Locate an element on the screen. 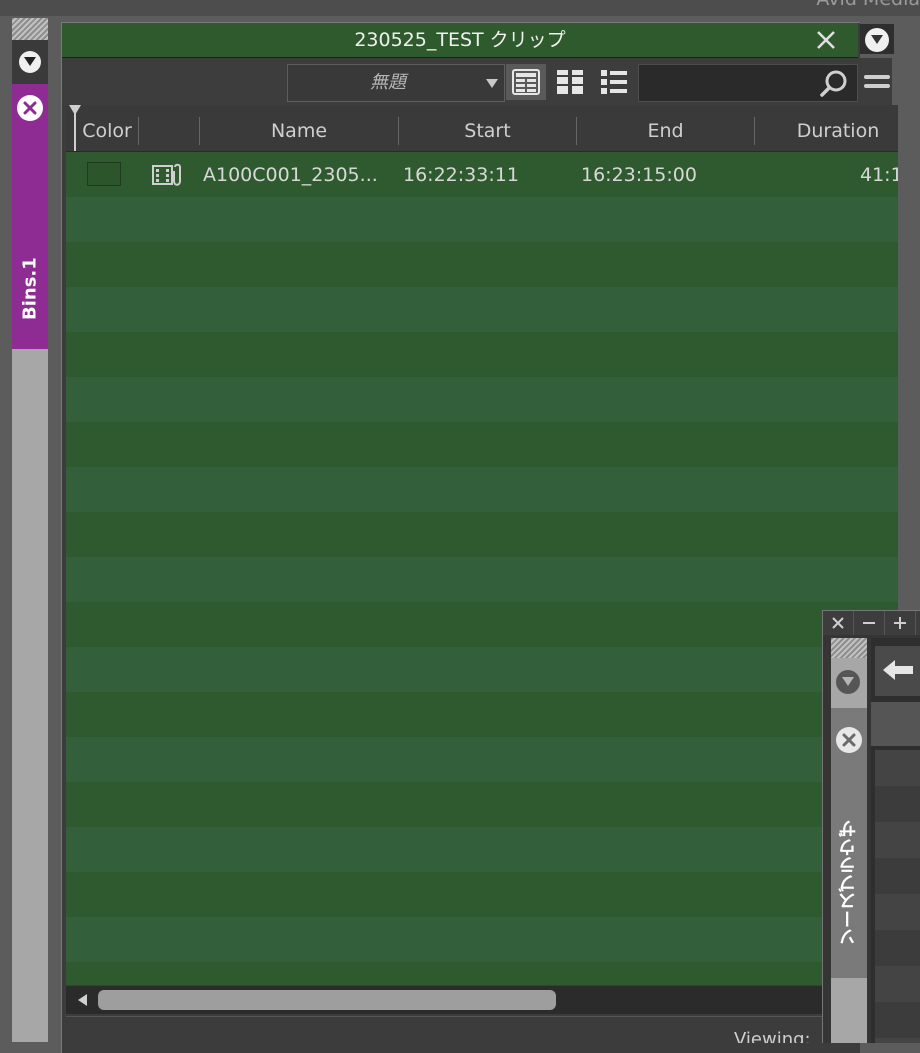  bin-search-input is located at coordinates (748, 83).